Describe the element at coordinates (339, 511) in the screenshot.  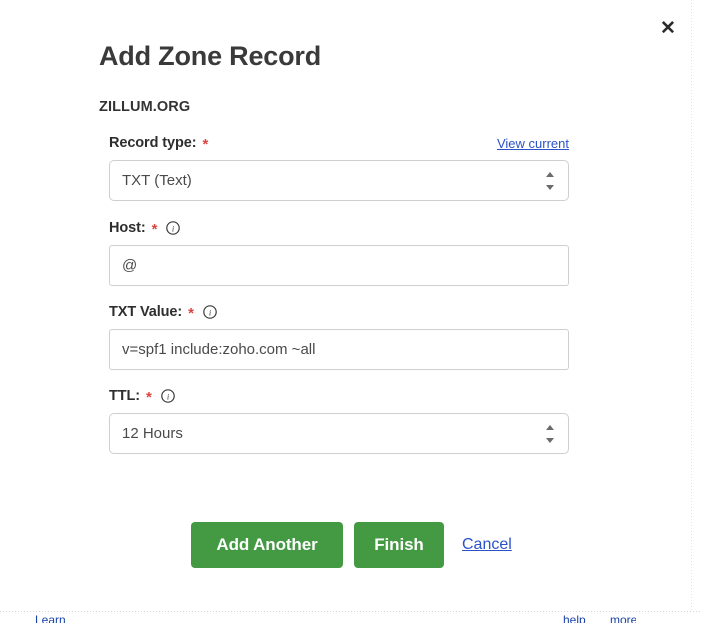
I see `dialog-actions: Add Another Finish Cancel` at that location.